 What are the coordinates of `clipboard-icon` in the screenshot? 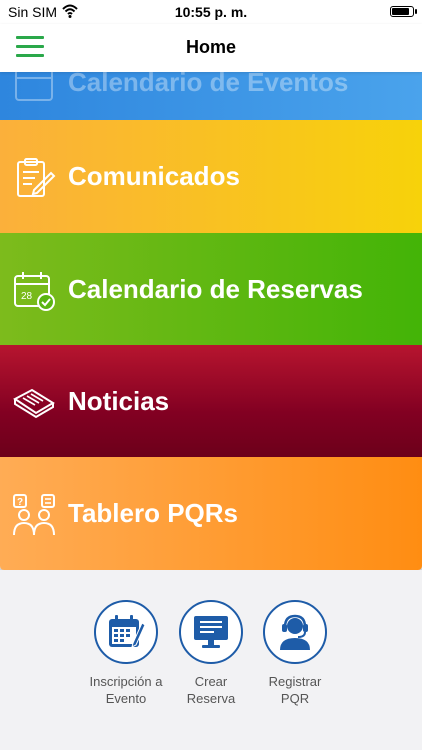 It's located at (36, 177).